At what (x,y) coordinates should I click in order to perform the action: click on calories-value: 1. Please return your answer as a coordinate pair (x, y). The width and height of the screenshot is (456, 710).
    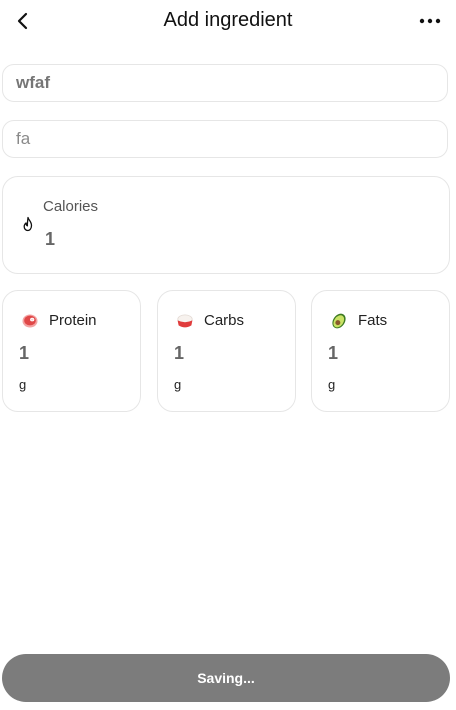
    Looking at the image, I should click on (50, 239).